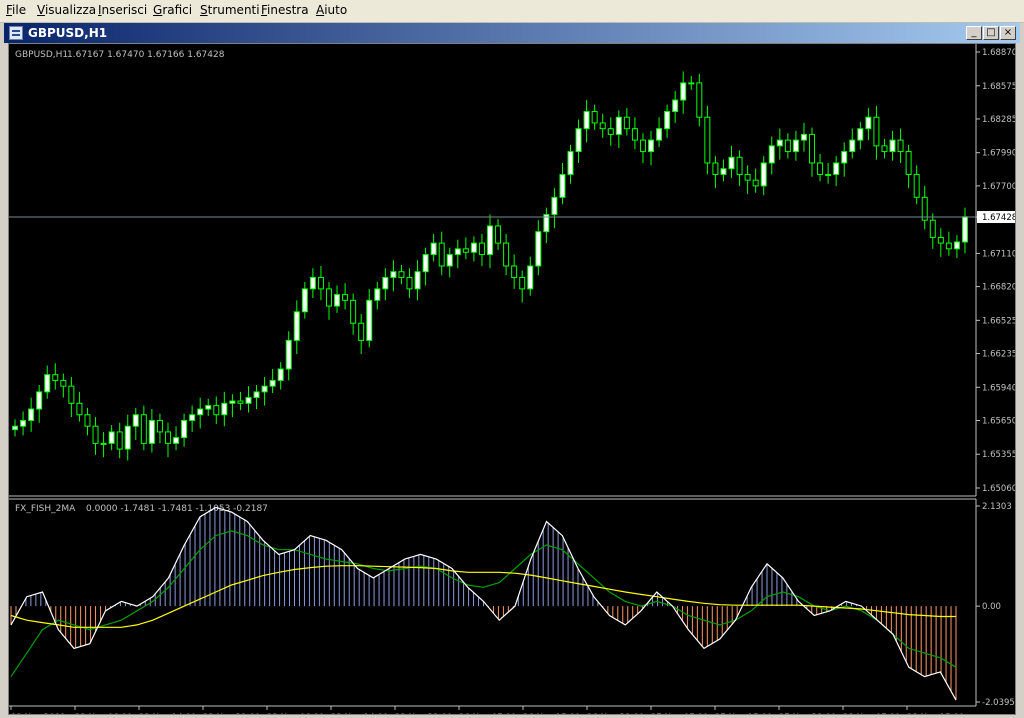 This screenshot has width=1024, height=718. Describe the element at coordinates (998, 421) in the screenshot. I see `price-label: 1.65650` at that location.